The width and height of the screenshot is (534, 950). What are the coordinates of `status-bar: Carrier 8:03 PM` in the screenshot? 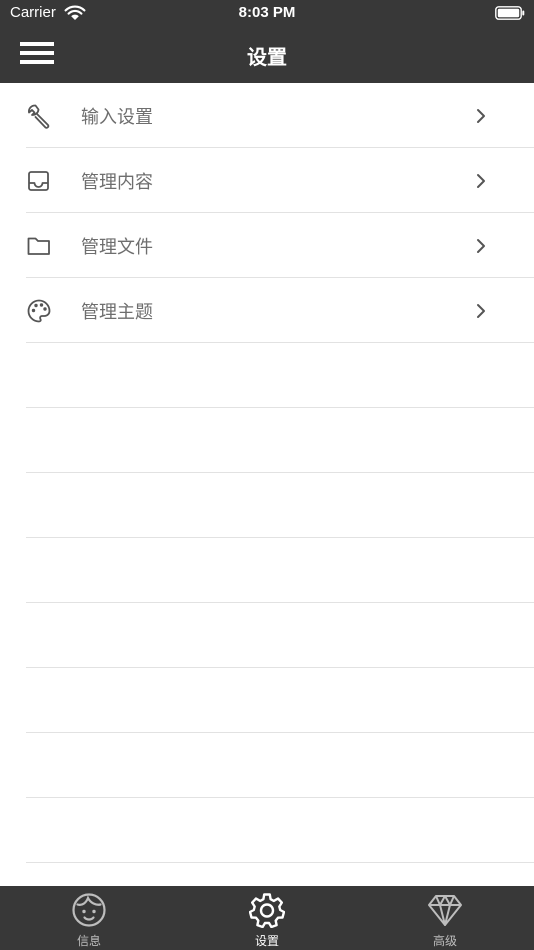 It's located at (267, 14).